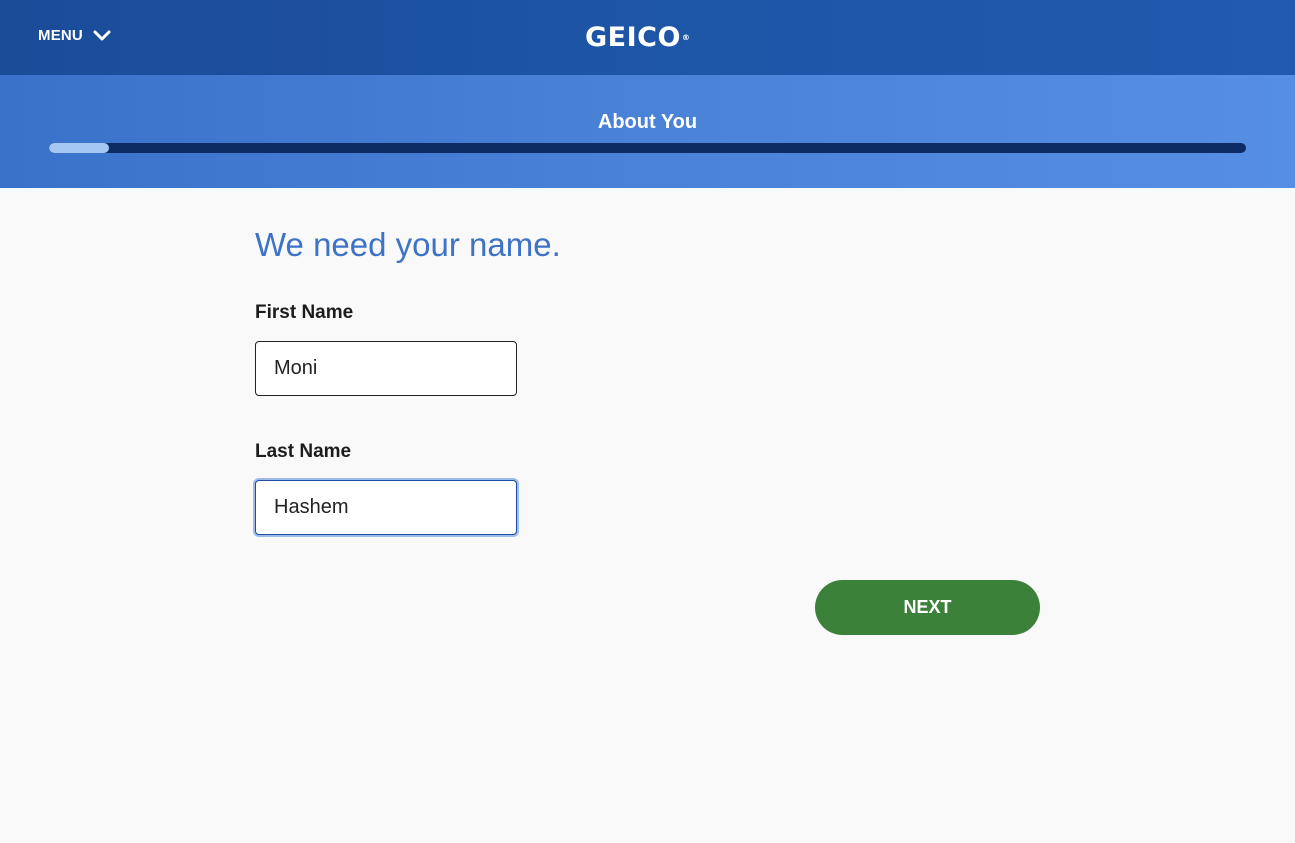  I want to click on top-navigation-bar: MENU GEICO®, so click(647, 37).